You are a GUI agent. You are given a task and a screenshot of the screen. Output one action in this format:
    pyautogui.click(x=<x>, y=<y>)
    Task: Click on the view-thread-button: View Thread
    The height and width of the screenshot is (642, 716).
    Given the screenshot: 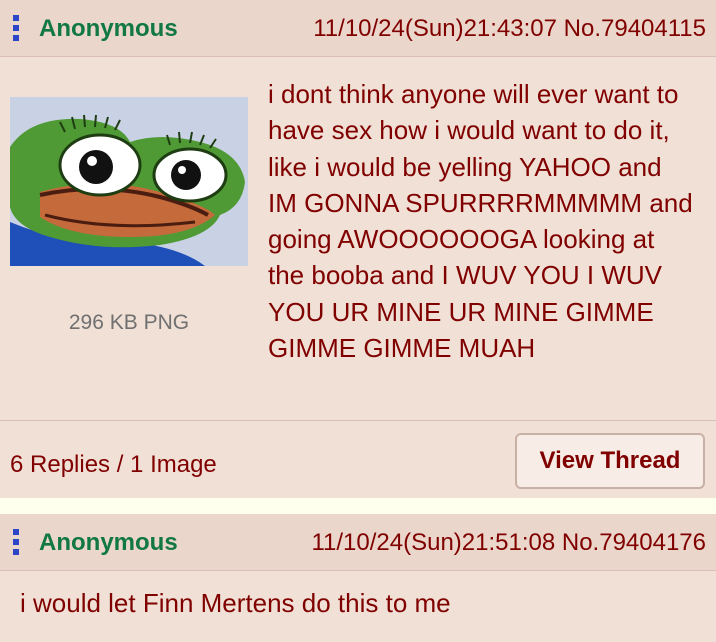 What is the action you would take?
    pyautogui.click(x=610, y=461)
    